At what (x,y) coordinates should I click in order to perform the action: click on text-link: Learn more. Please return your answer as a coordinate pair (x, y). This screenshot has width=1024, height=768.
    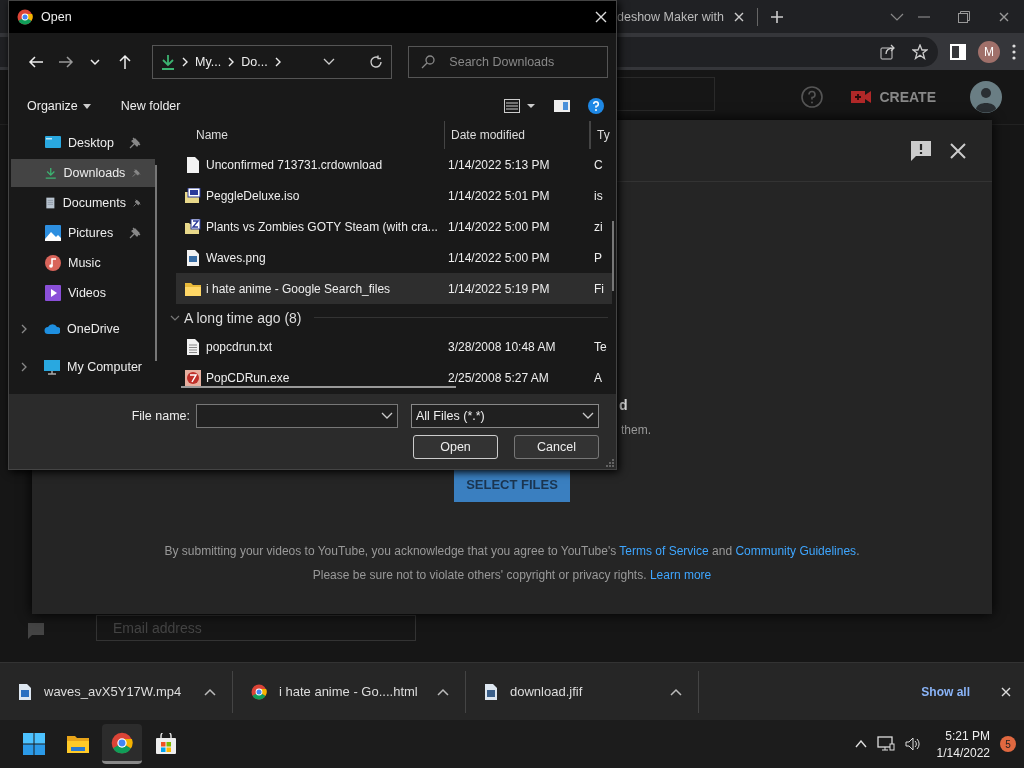
    Looking at the image, I should click on (680, 575).